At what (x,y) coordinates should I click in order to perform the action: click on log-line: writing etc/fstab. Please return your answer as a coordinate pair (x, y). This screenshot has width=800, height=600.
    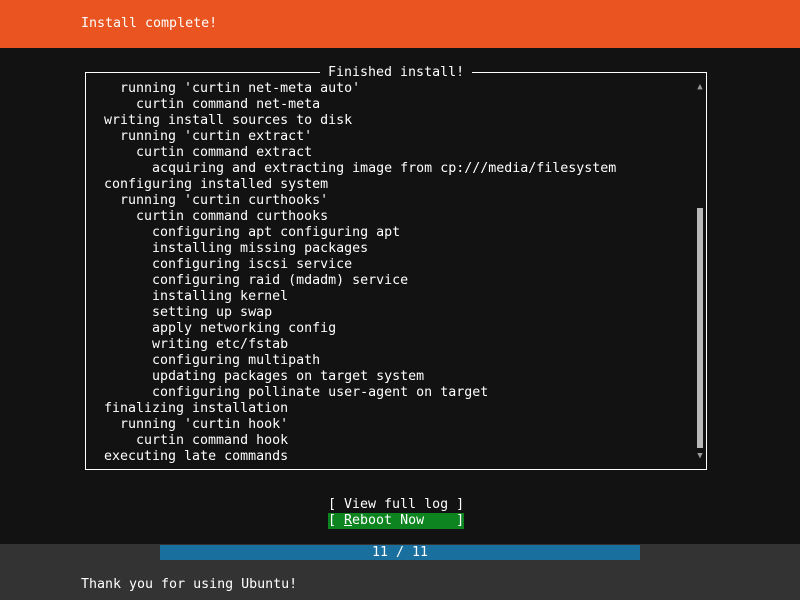
    Looking at the image, I should click on (220, 344).